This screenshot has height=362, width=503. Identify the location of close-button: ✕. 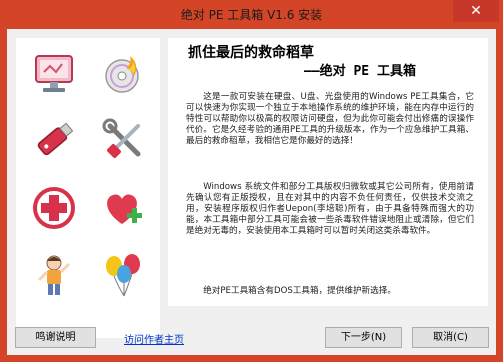
(476, 11).